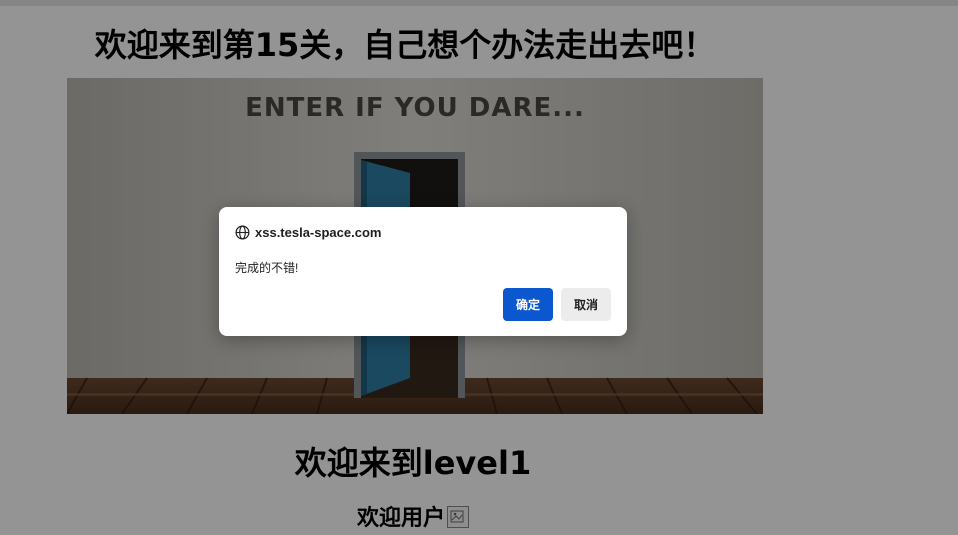 This screenshot has width=958, height=535. Describe the element at coordinates (242, 232) in the screenshot. I see `globe-icon` at that location.